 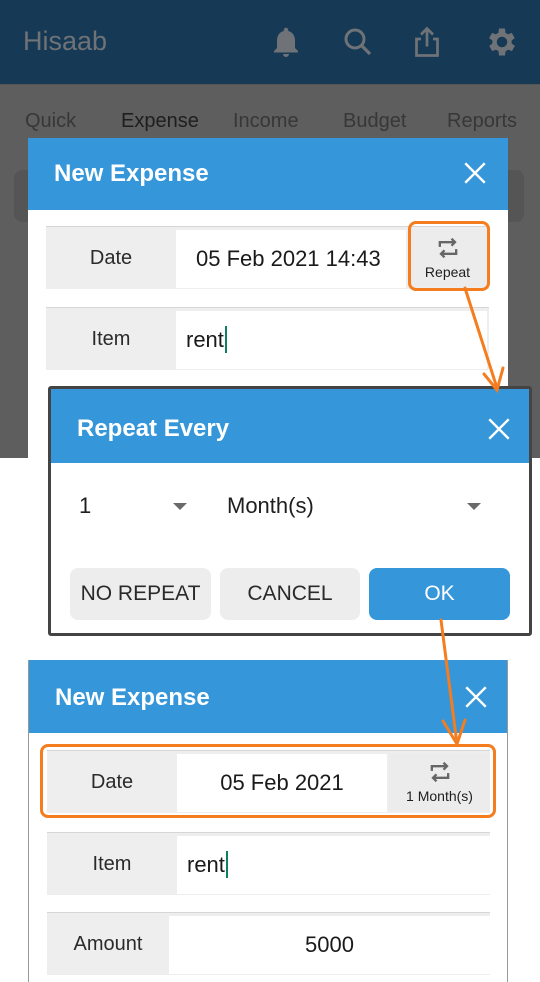 What do you see at coordinates (329, 945) in the screenshot?
I see `amount-input: 5000` at bounding box center [329, 945].